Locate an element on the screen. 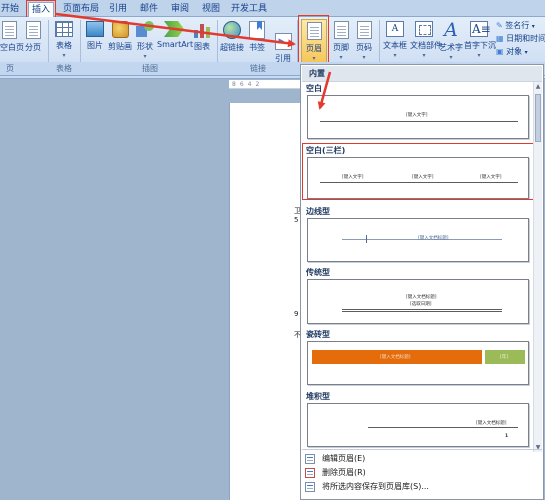 The height and width of the screenshot is (500, 545). clipart-button: 剪贴画 is located at coordinates (120, 36).